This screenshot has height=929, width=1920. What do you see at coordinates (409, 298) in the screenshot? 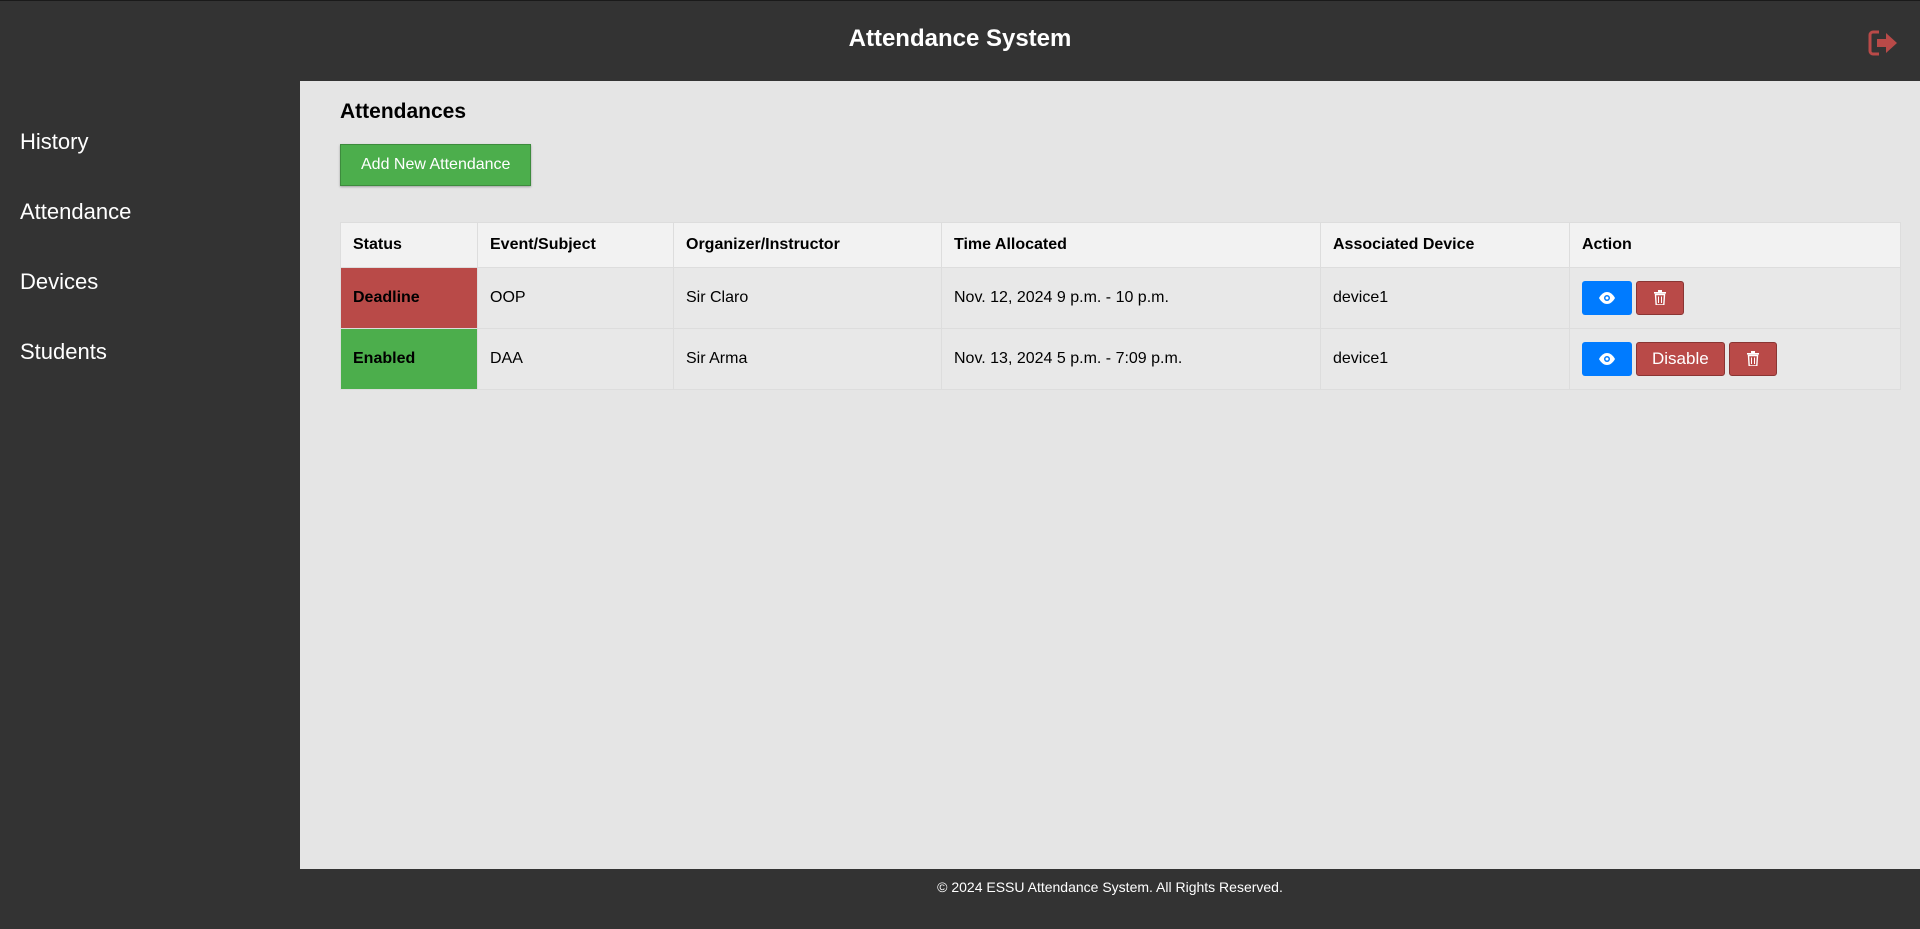
I see `status-badge: Deadline` at bounding box center [409, 298].